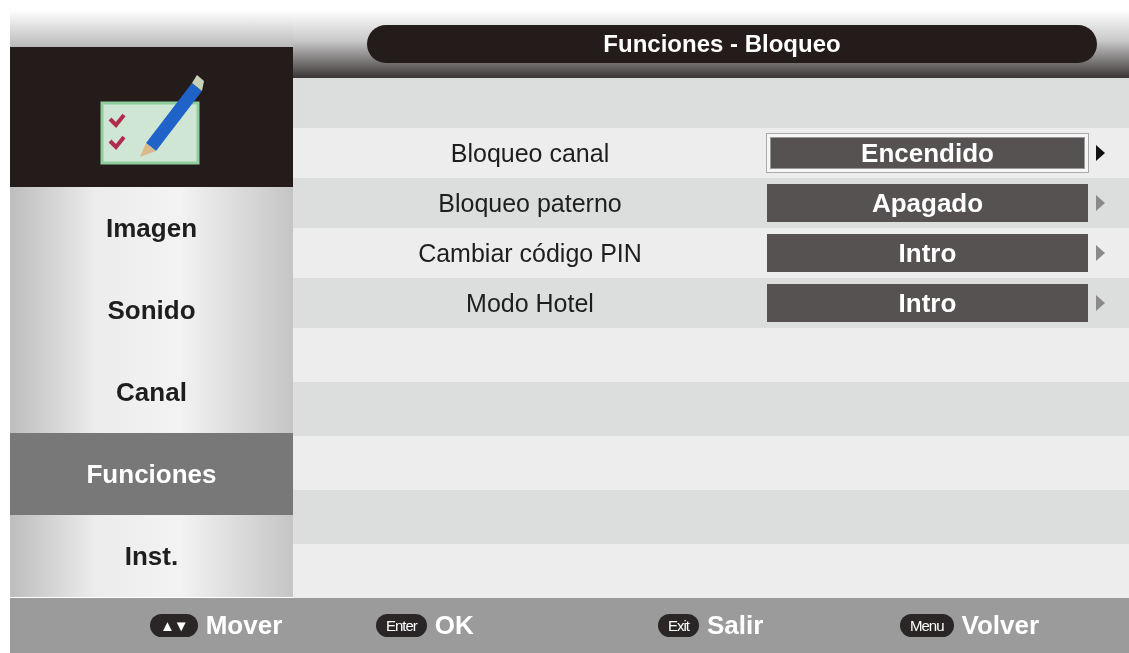 This screenshot has width=1129, height=653. What do you see at coordinates (927, 625) in the screenshot?
I see `remote-key-badge: Menu` at bounding box center [927, 625].